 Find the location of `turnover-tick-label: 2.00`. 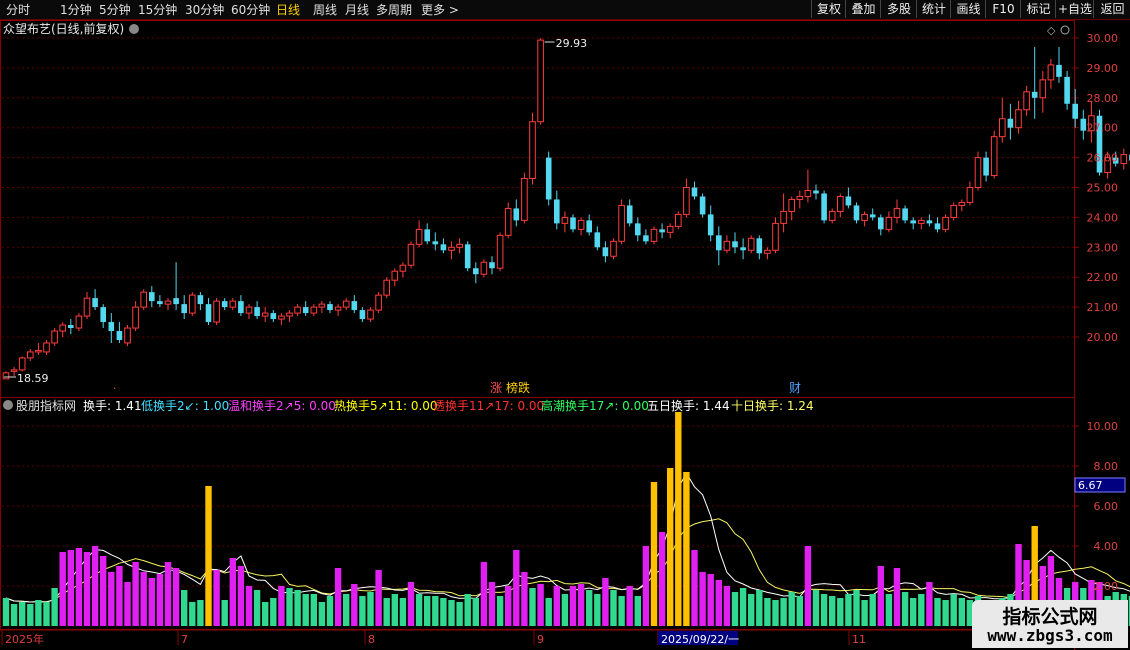

turnover-tick-label: 2.00 is located at coordinates (1106, 586).